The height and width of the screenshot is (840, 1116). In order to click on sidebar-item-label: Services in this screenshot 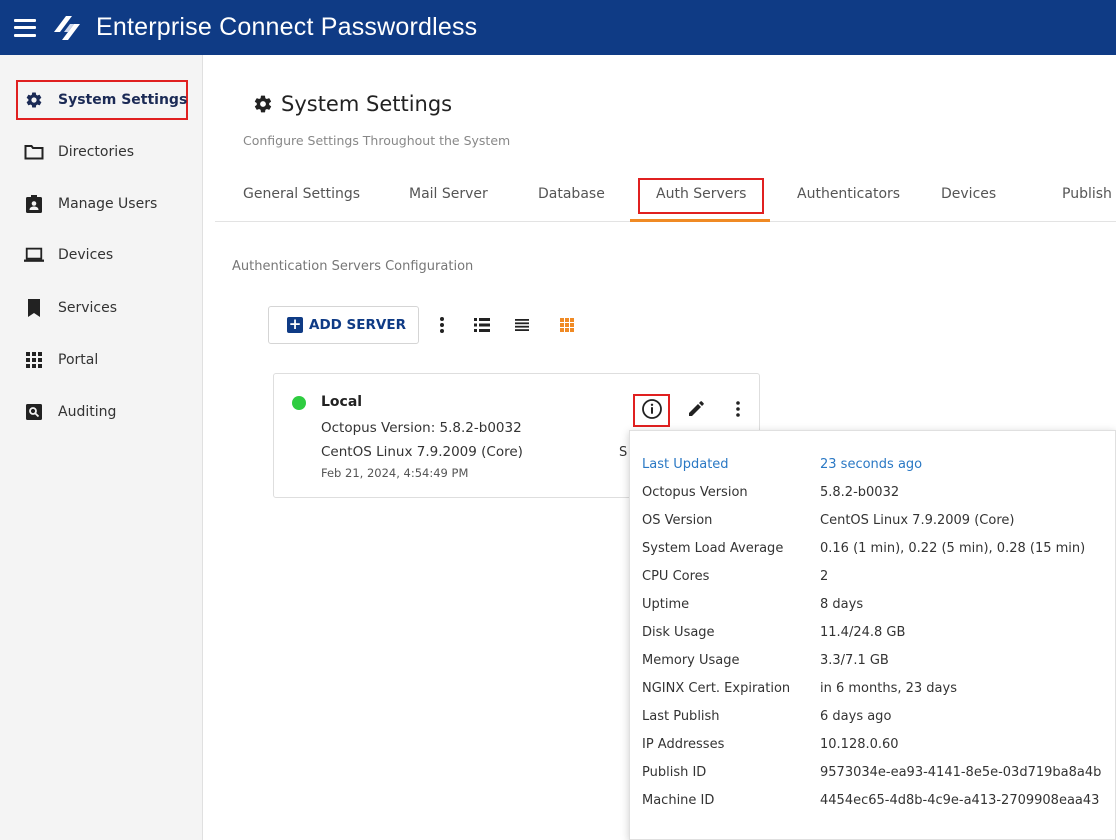, I will do `click(88, 308)`.